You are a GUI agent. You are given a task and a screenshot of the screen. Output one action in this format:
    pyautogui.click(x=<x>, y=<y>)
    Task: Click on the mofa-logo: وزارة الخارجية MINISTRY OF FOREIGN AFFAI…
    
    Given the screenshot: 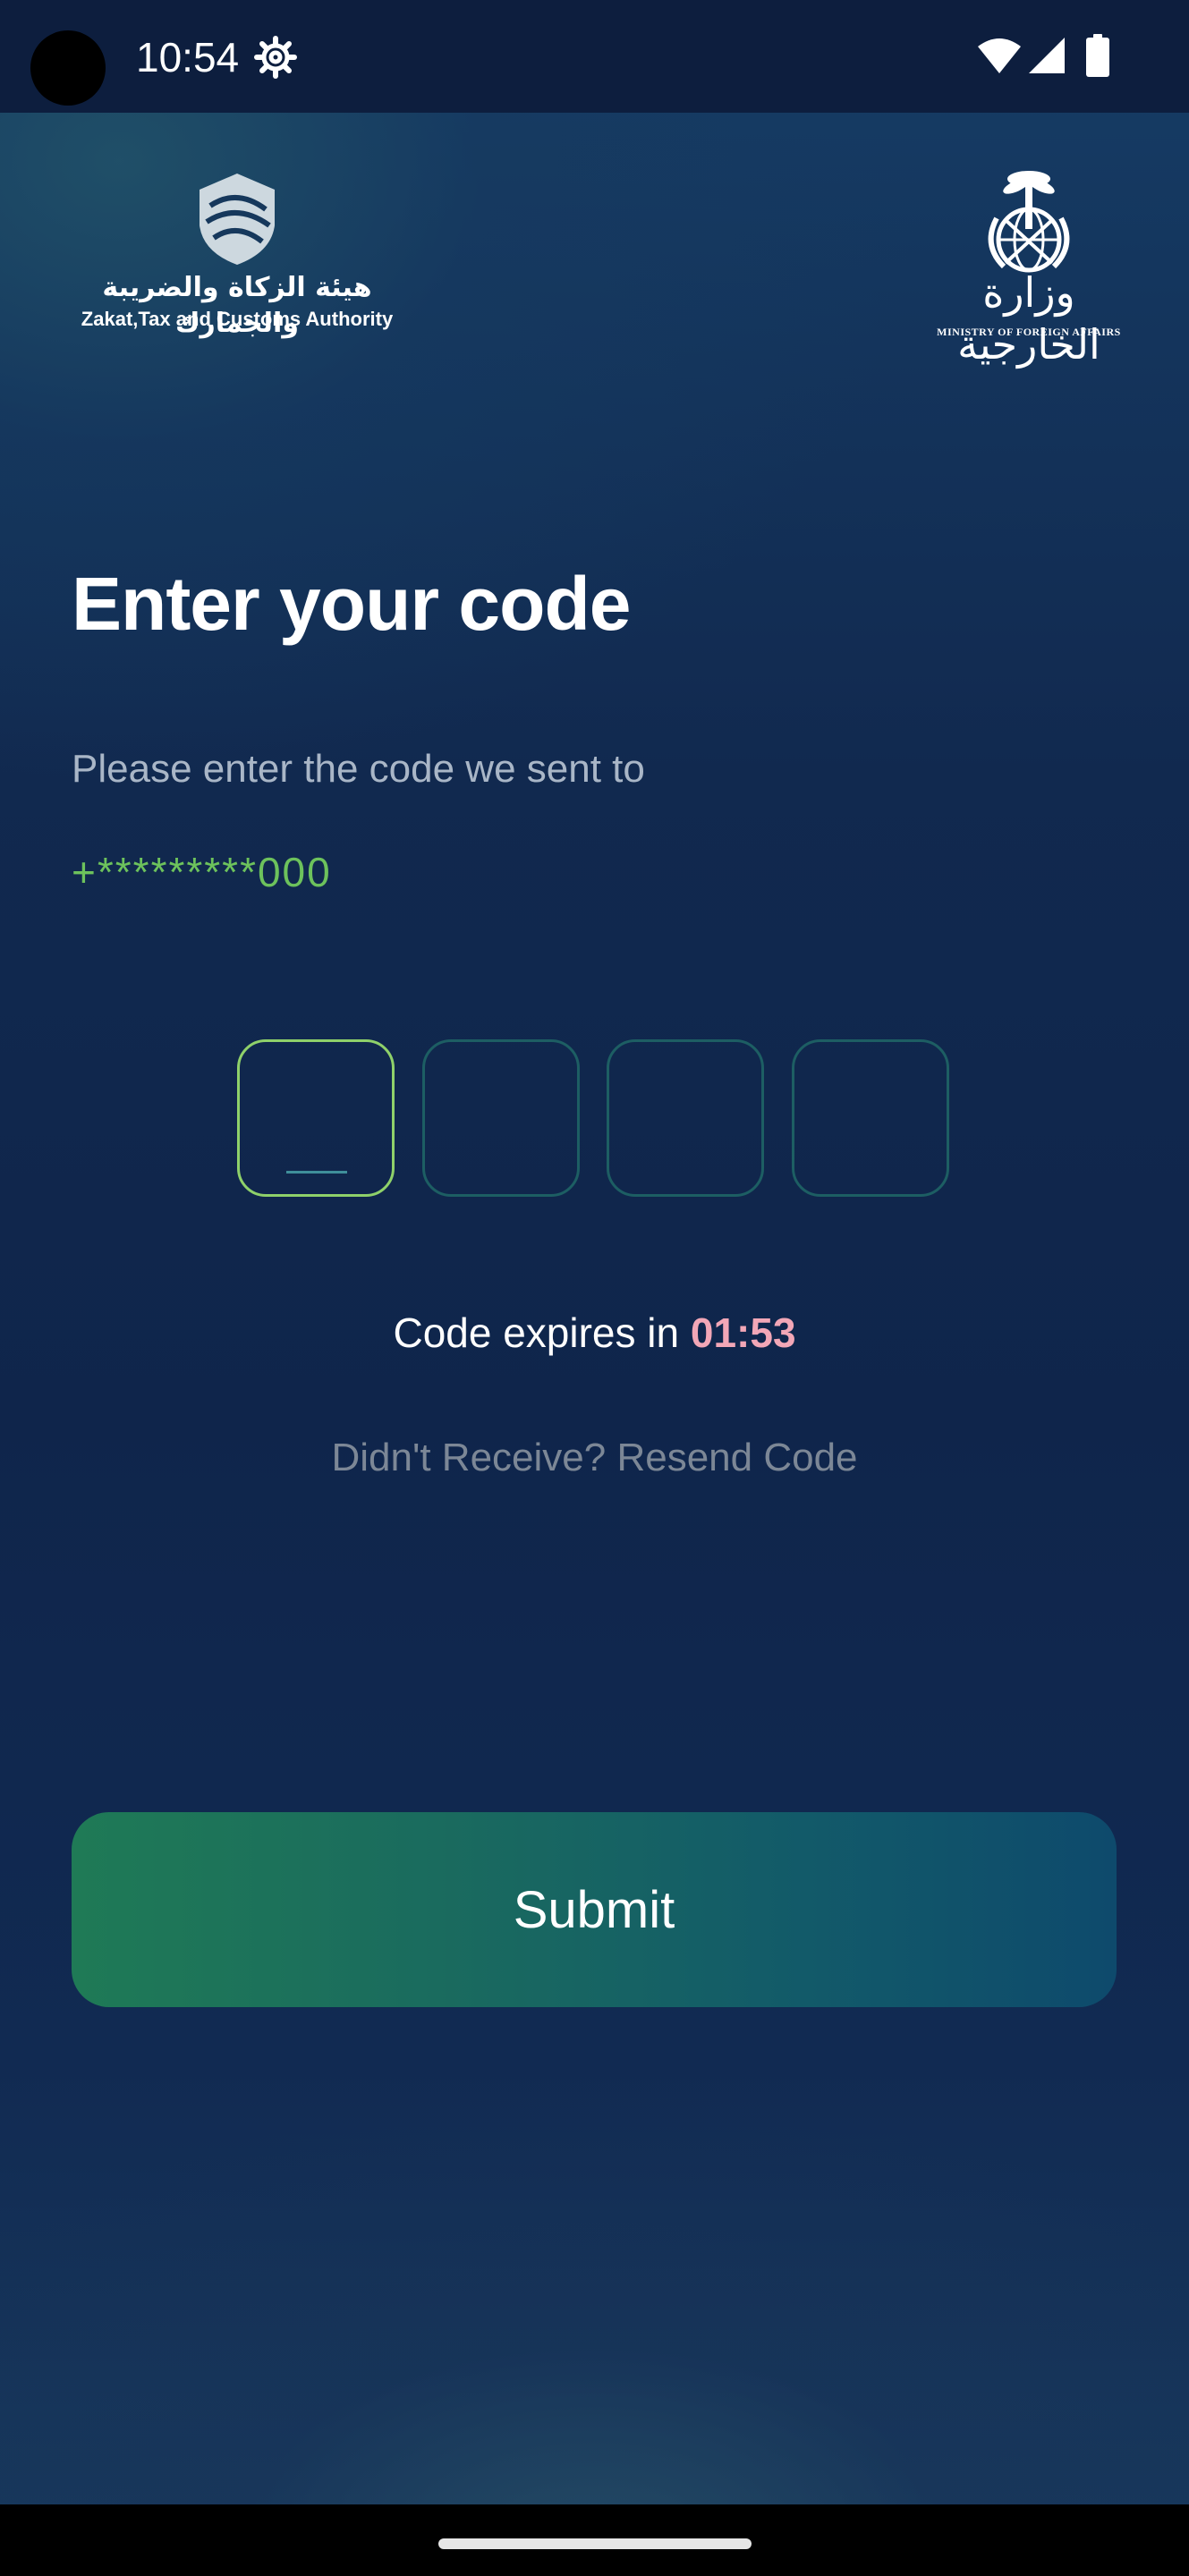 What is the action you would take?
    pyautogui.click(x=1028, y=267)
    